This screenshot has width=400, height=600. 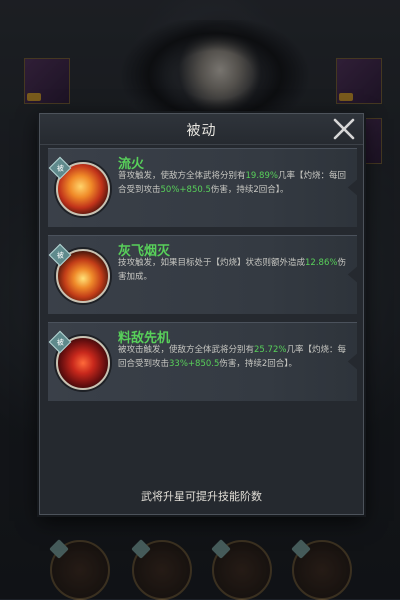 I want to click on close-icon, so click(x=344, y=129).